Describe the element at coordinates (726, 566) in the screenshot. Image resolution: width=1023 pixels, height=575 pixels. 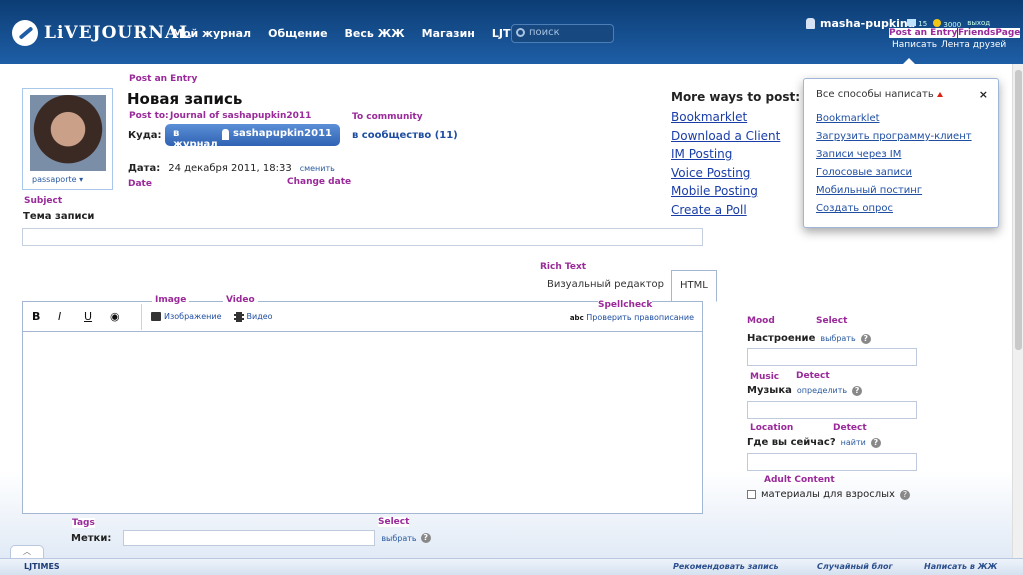
I see `recommend-post-link: Рекомендовать запись` at that location.